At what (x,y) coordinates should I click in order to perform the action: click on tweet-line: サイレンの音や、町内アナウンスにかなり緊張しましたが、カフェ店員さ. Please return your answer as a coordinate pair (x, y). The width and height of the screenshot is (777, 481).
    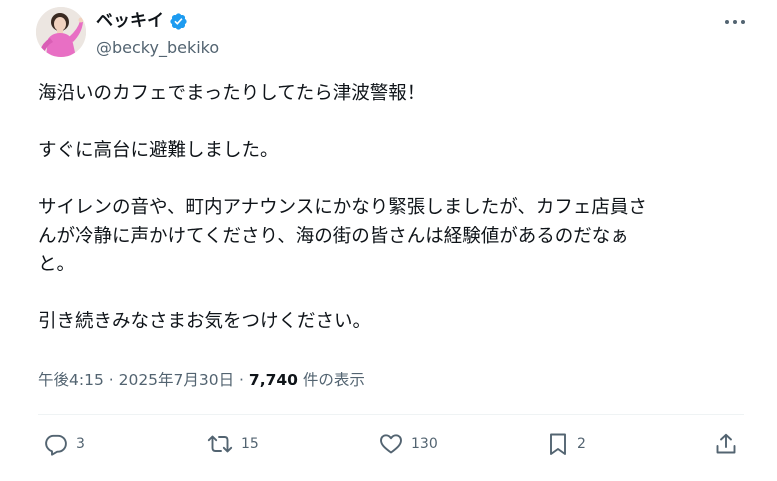
    Looking at the image, I should click on (342, 207).